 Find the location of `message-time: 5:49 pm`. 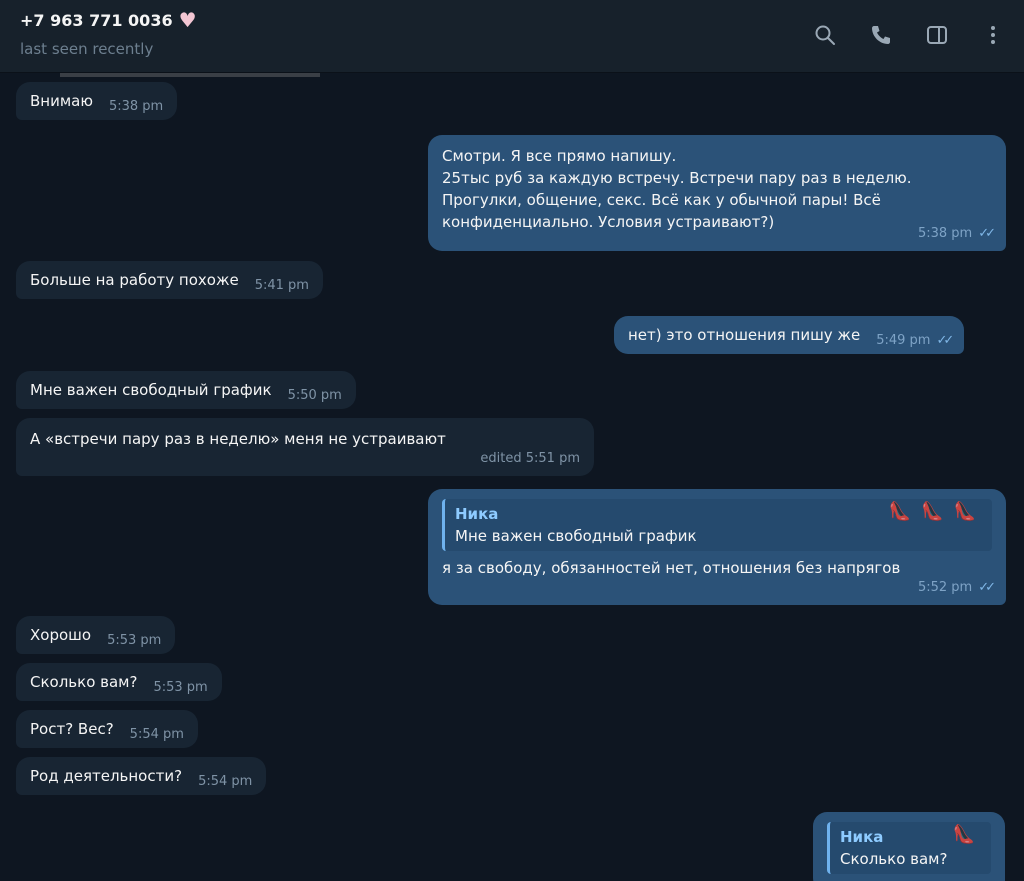

message-time: 5:49 pm is located at coordinates (903, 340).